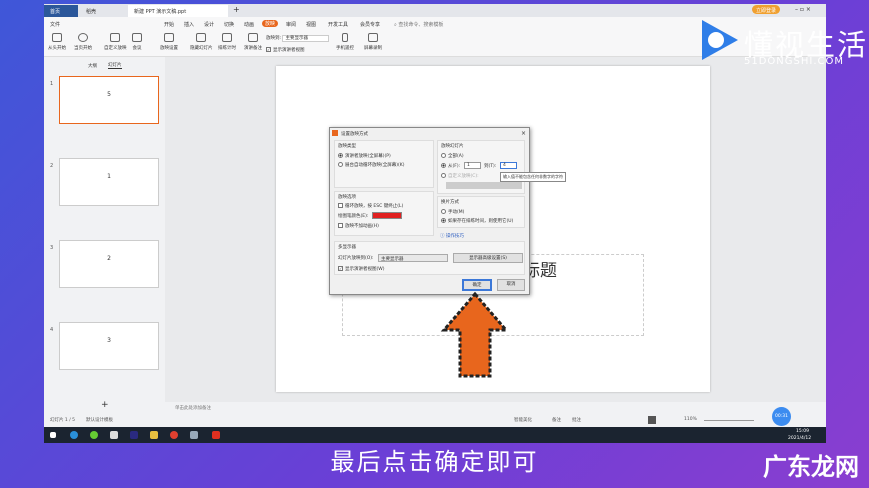  What do you see at coordinates (169, 24) in the screenshot?
I see `menu-start: 开始` at bounding box center [169, 24].